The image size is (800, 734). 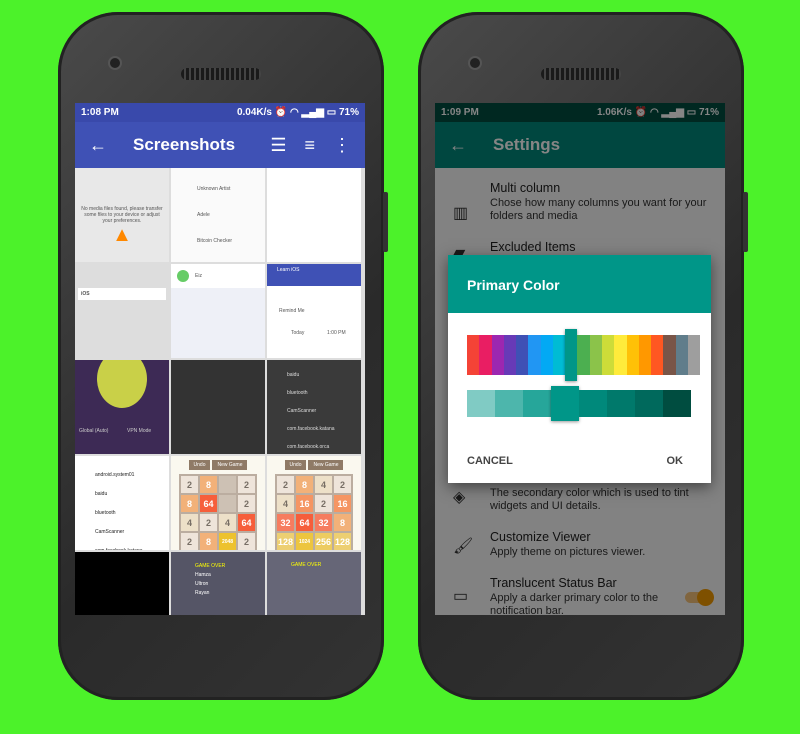 I want to click on wifi-icon: ◠, so click(x=294, y=112).